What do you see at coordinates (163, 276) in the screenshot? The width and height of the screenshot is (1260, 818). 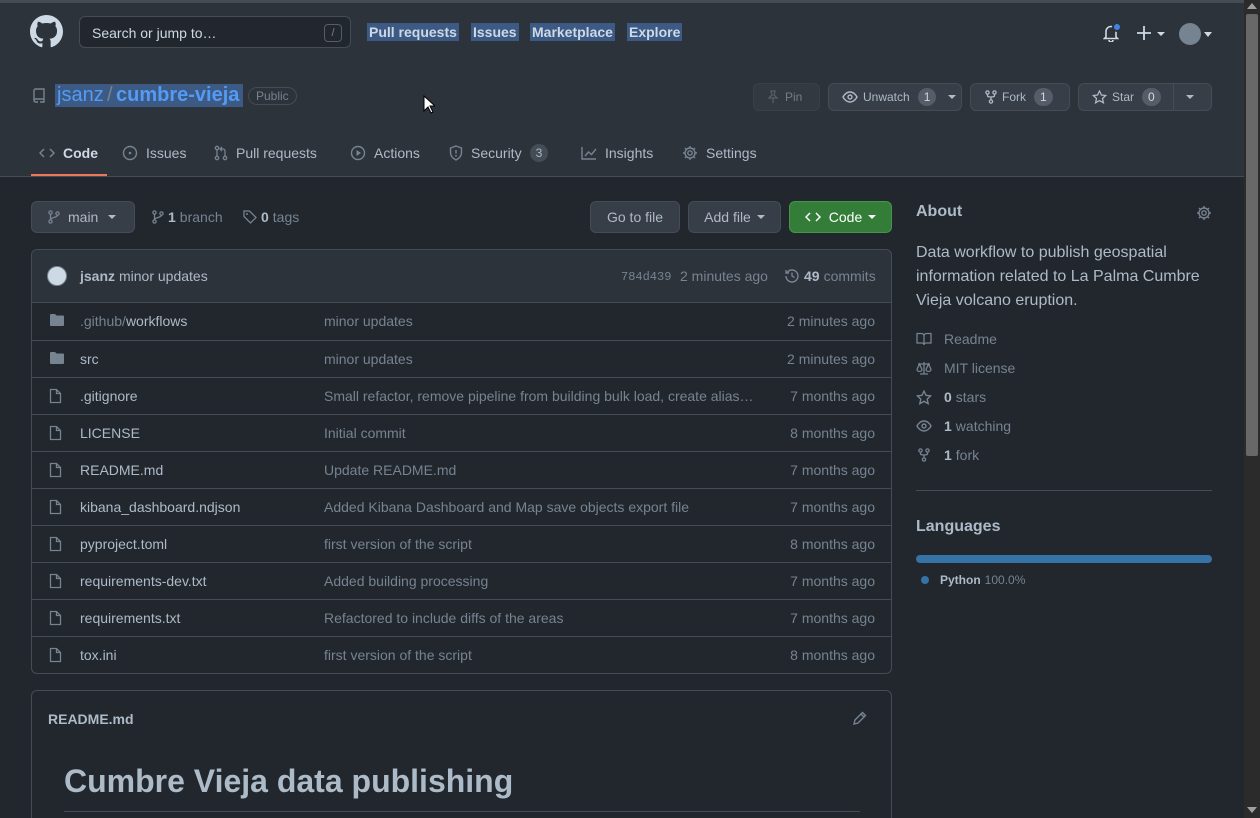 I see `commit-message: minor updates` at bounding box center [163, 276].